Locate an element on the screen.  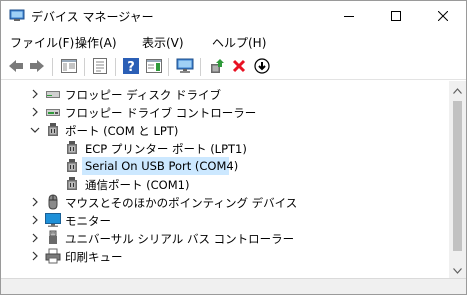
uninstall-device-icon is located at coordinates (239, 67).